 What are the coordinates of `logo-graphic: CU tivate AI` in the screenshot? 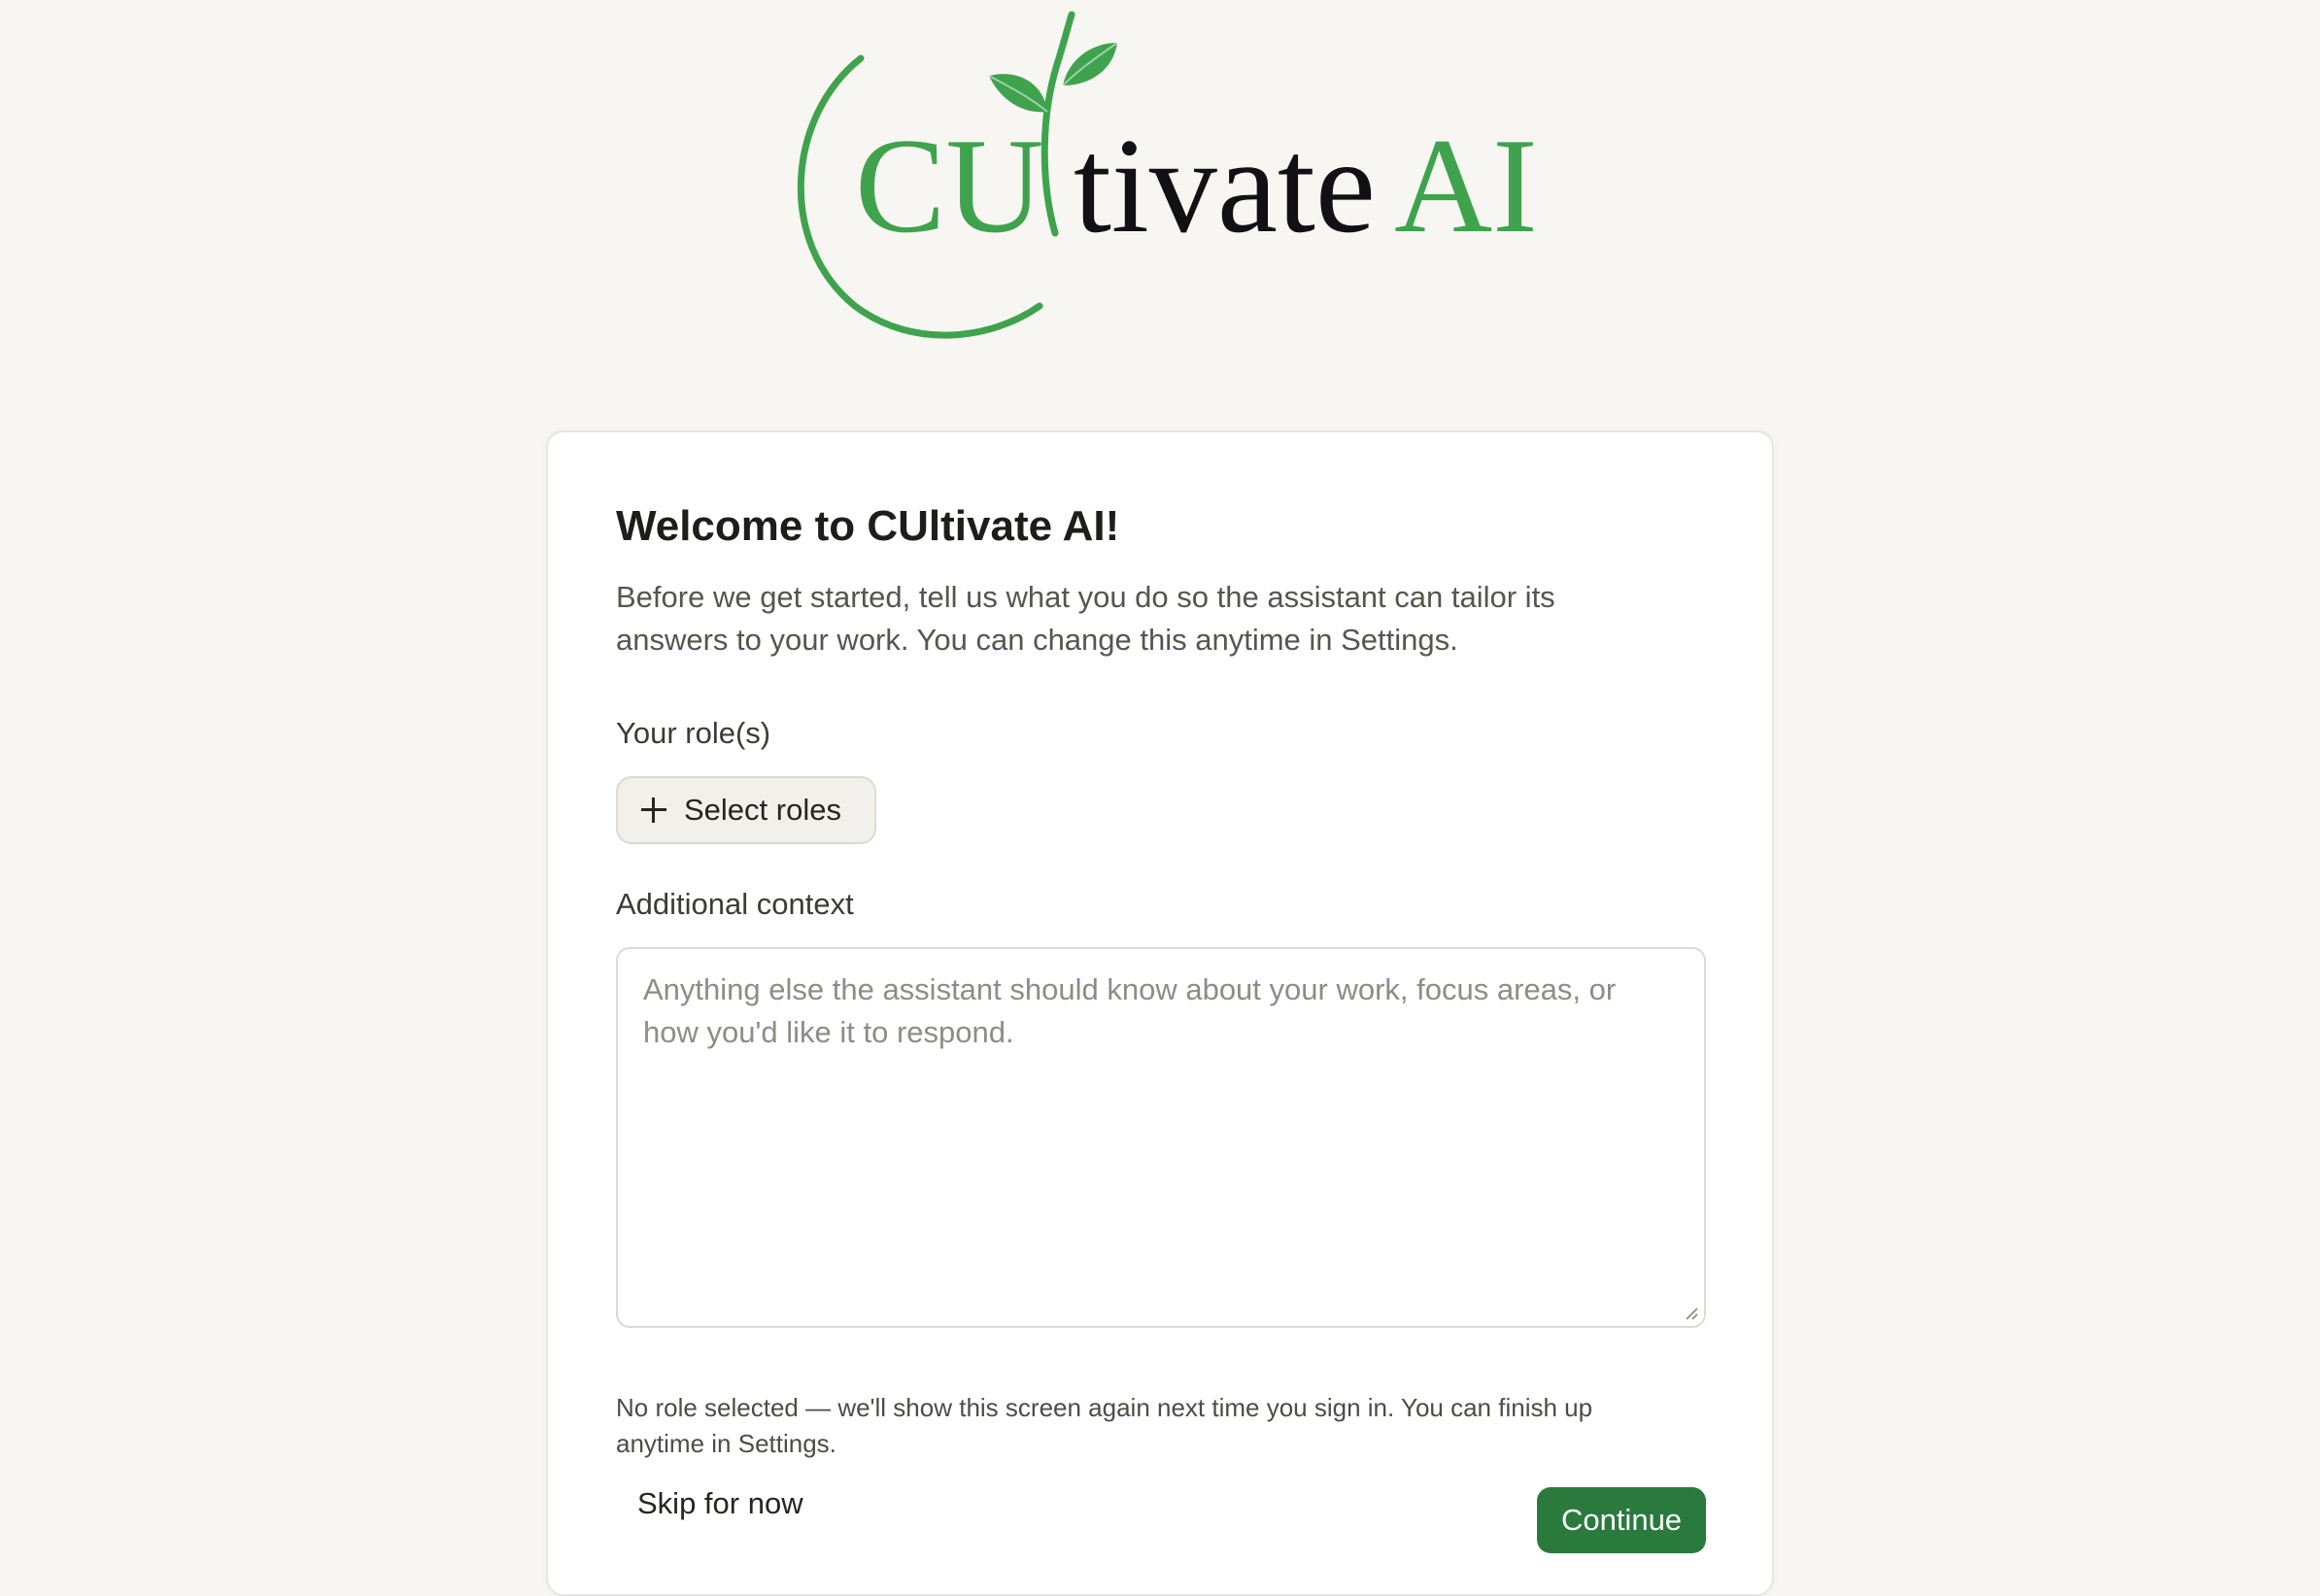 It's located at (1167, 175).